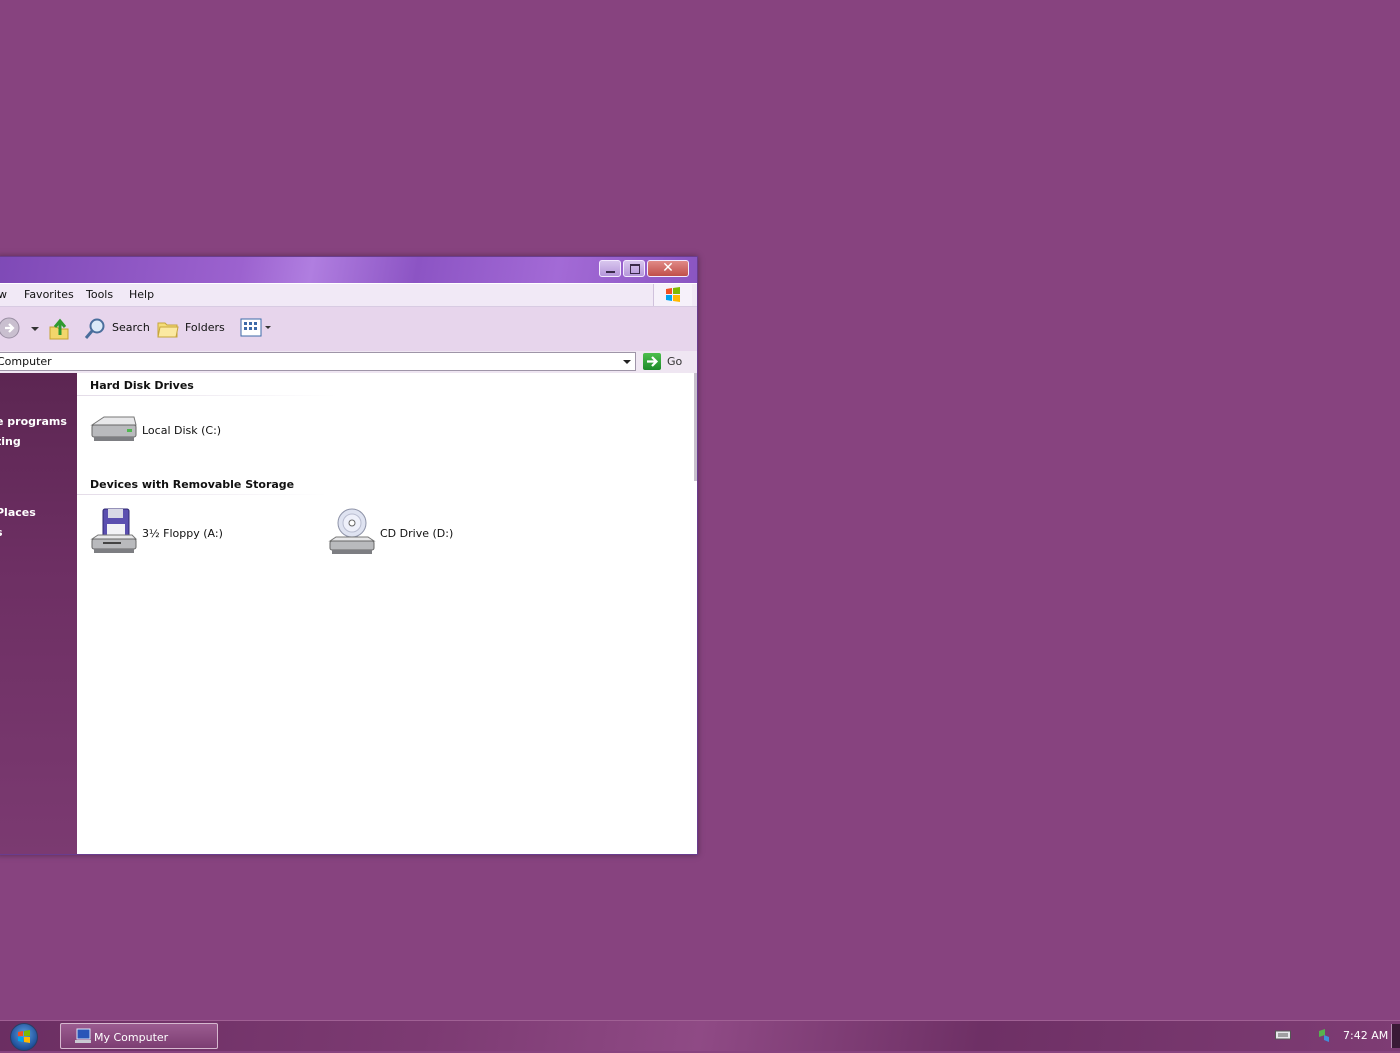 The width and height of the screenshot is (1400, 1053). What do you see at coordinates (131, 327) in the screenshot?
I see `search-label: Search` at bounding box center [131, 327].